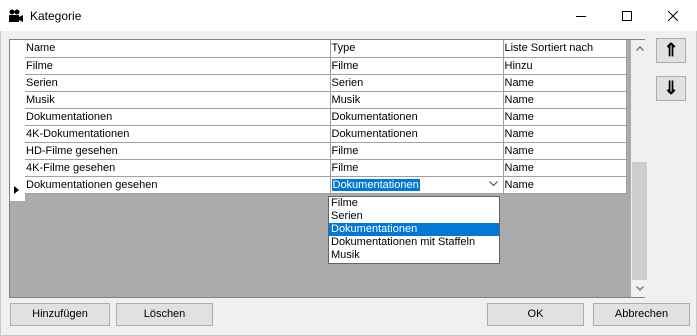  What do you see at coordinates (17, 120) in the screenshot?
I see `row-header-column` at bounding box center [17, 120].